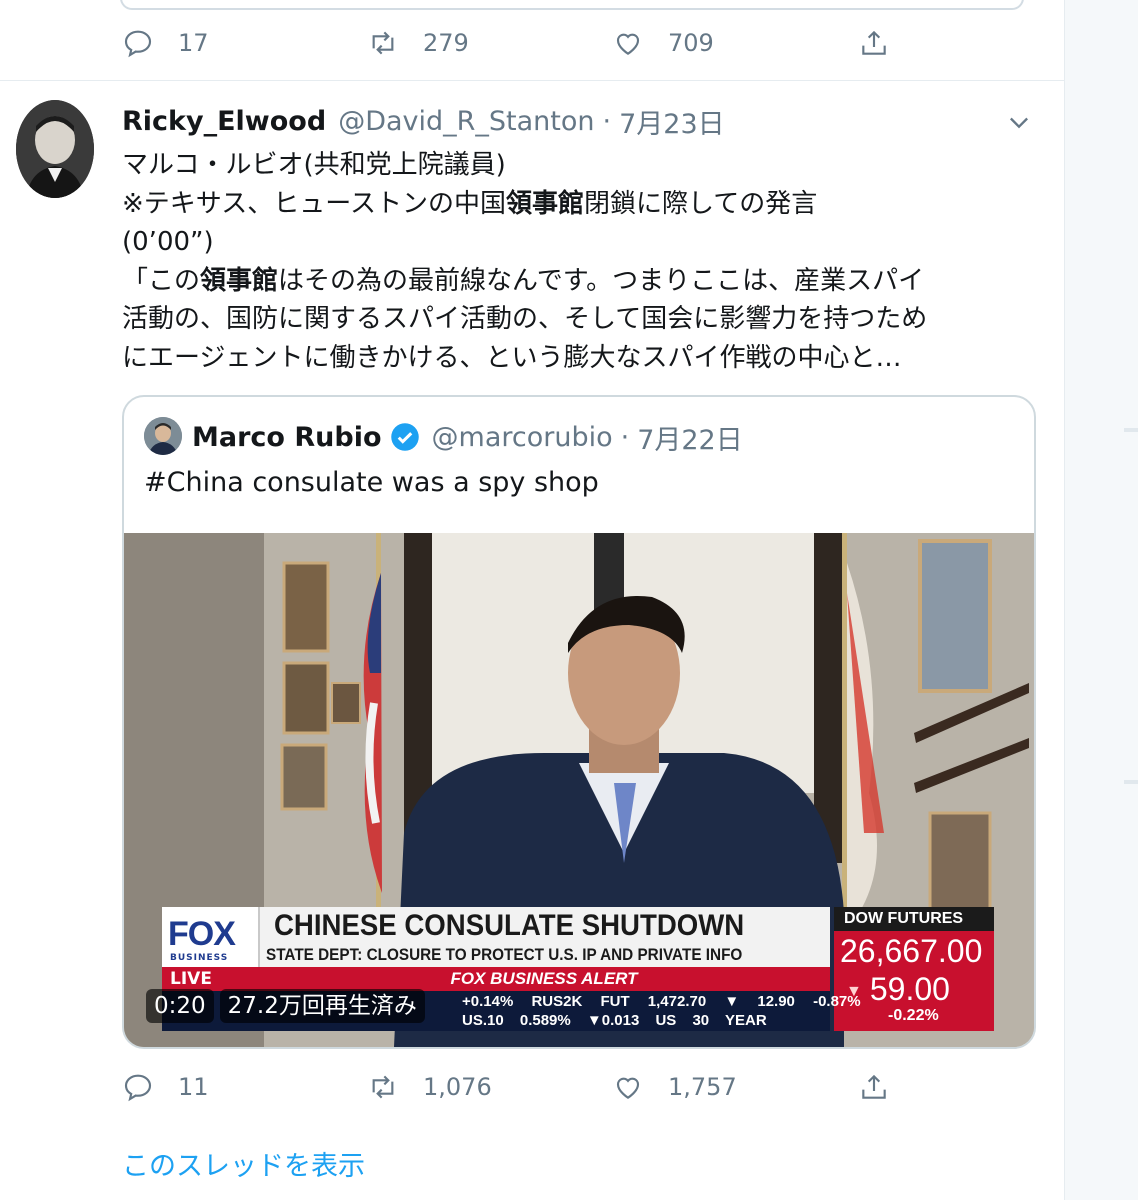  What do you see at coordinates (512, 43) in the screenshot?
I see `previous-tweet-actions: 17 279 709` at bounding box center [512, 43].